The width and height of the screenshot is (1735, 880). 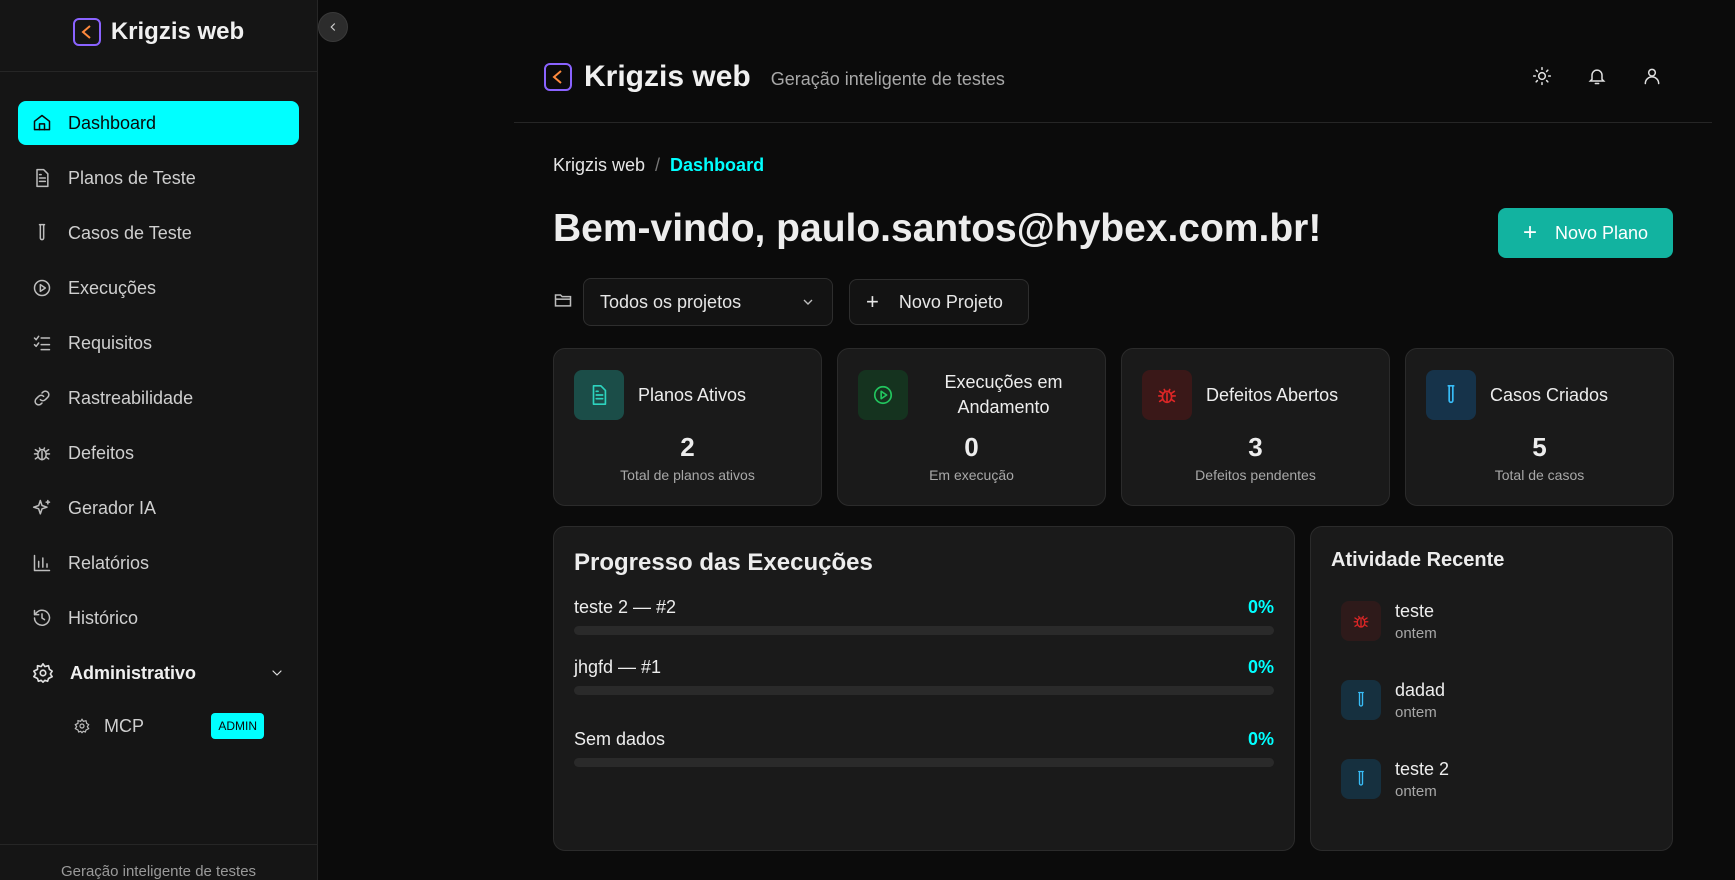 I want to click on stat-label: Planos Ativos, so click(x=692, y=394).